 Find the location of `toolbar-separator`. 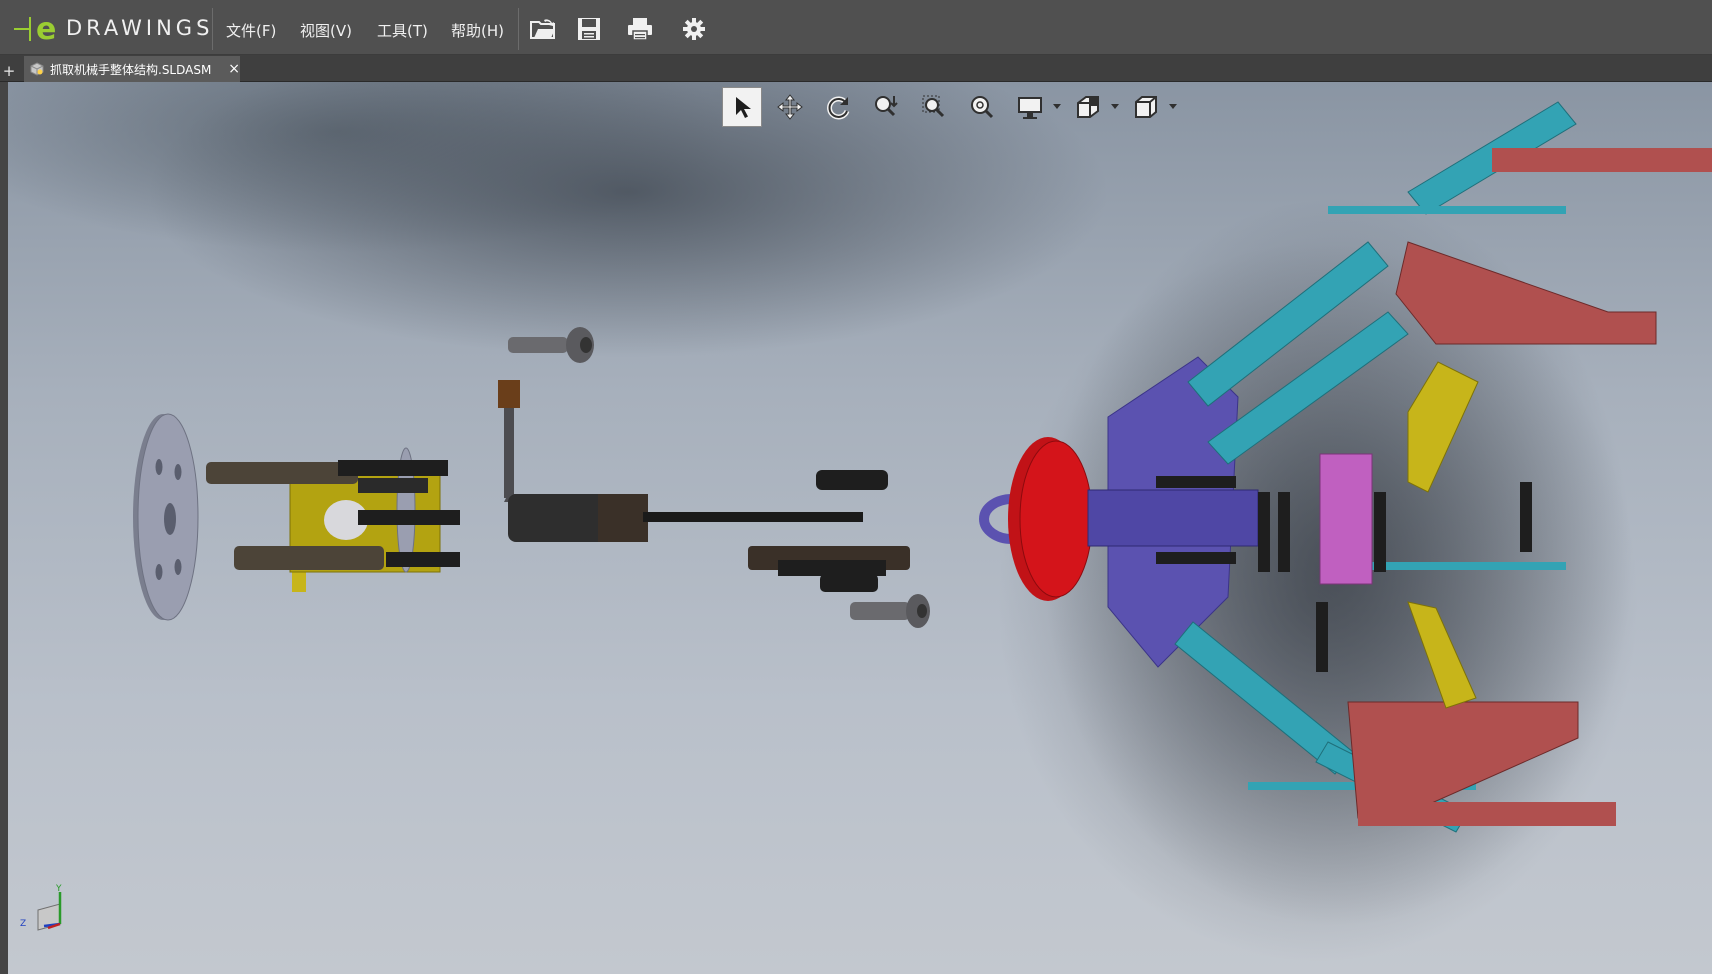

toolbar-separator is located at coordinates (518, 29).